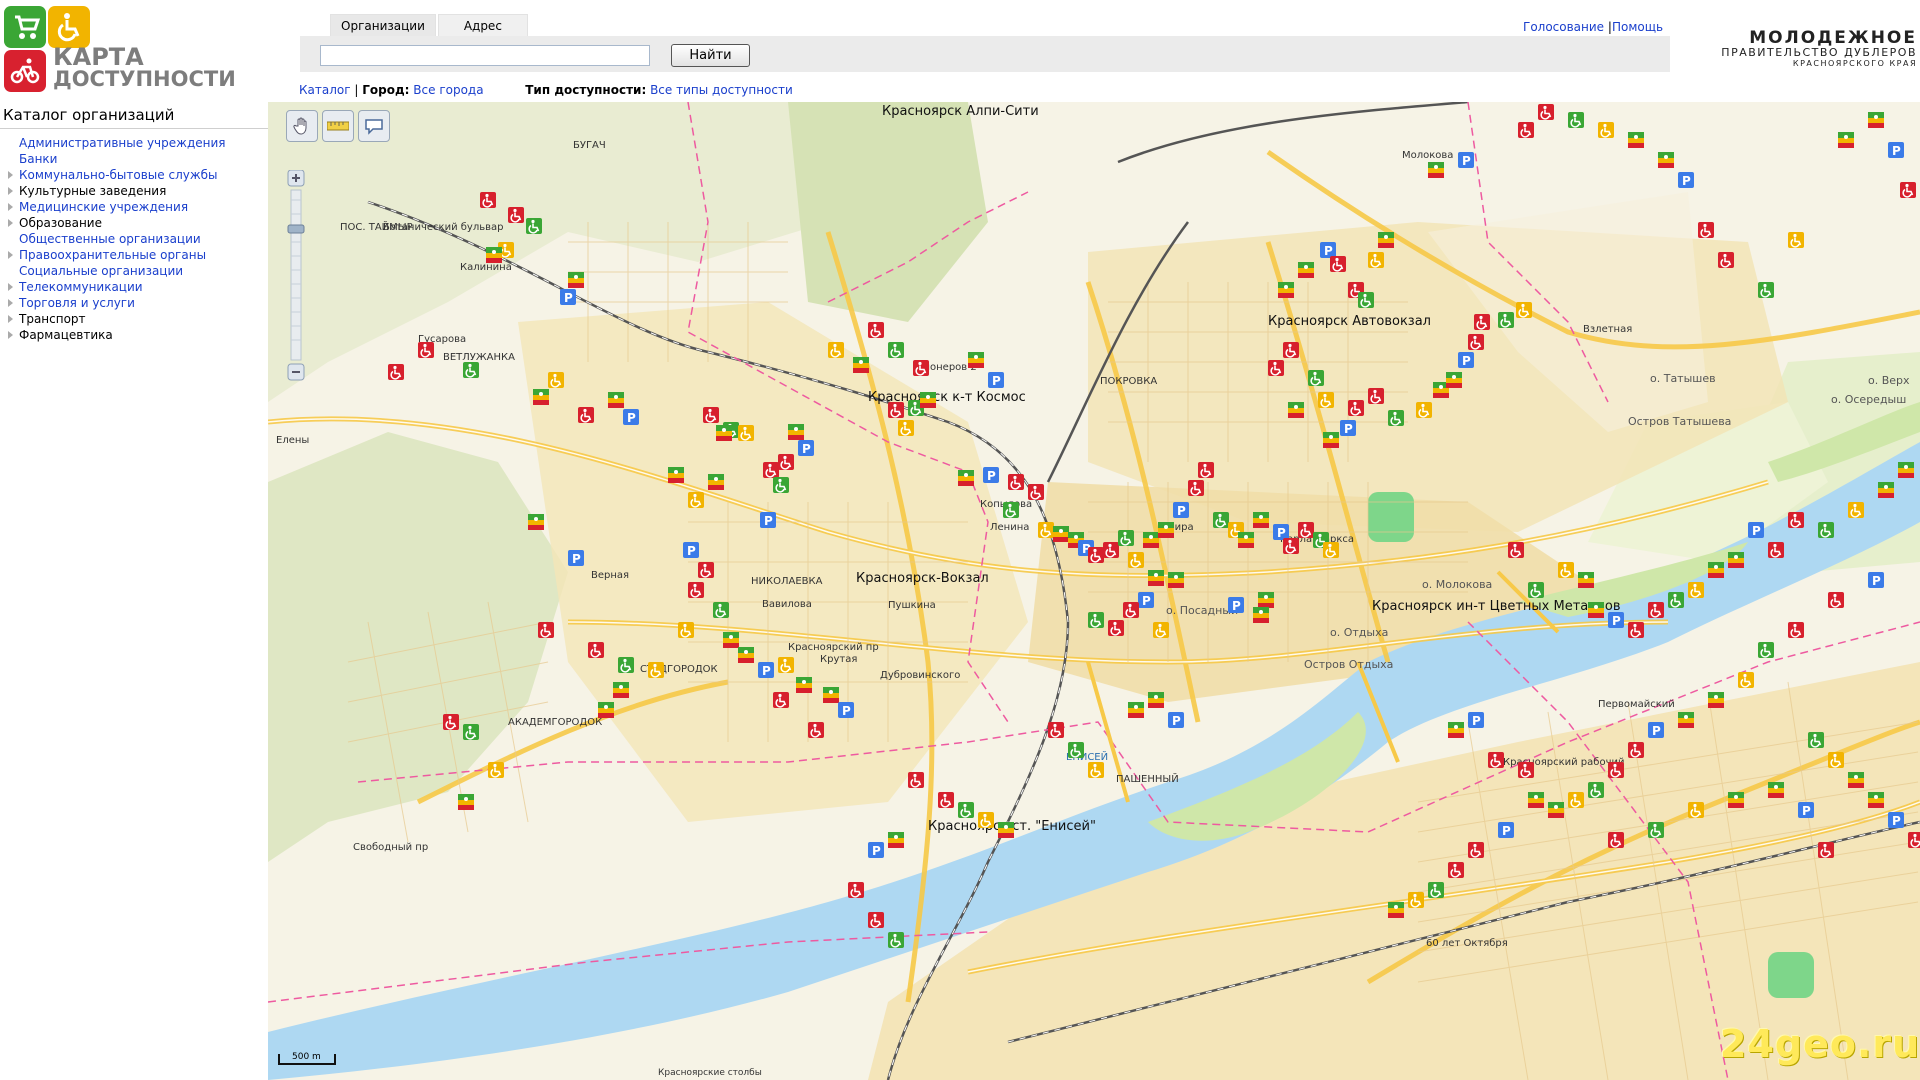  I want to click on search-button: Найти, so click(710, 55).